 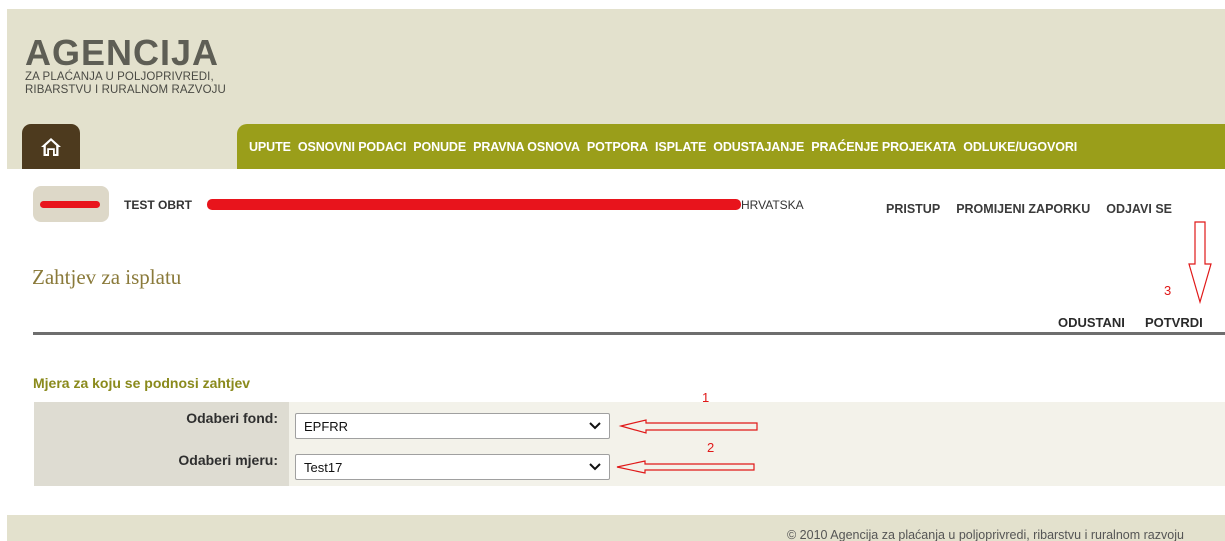 What do you see at coordinates (1020, 147) in the screenshot?
I see `nav-item-odluke-ugovori: ODLUKE/UGOVORI` at bounding box center [1020, 147].